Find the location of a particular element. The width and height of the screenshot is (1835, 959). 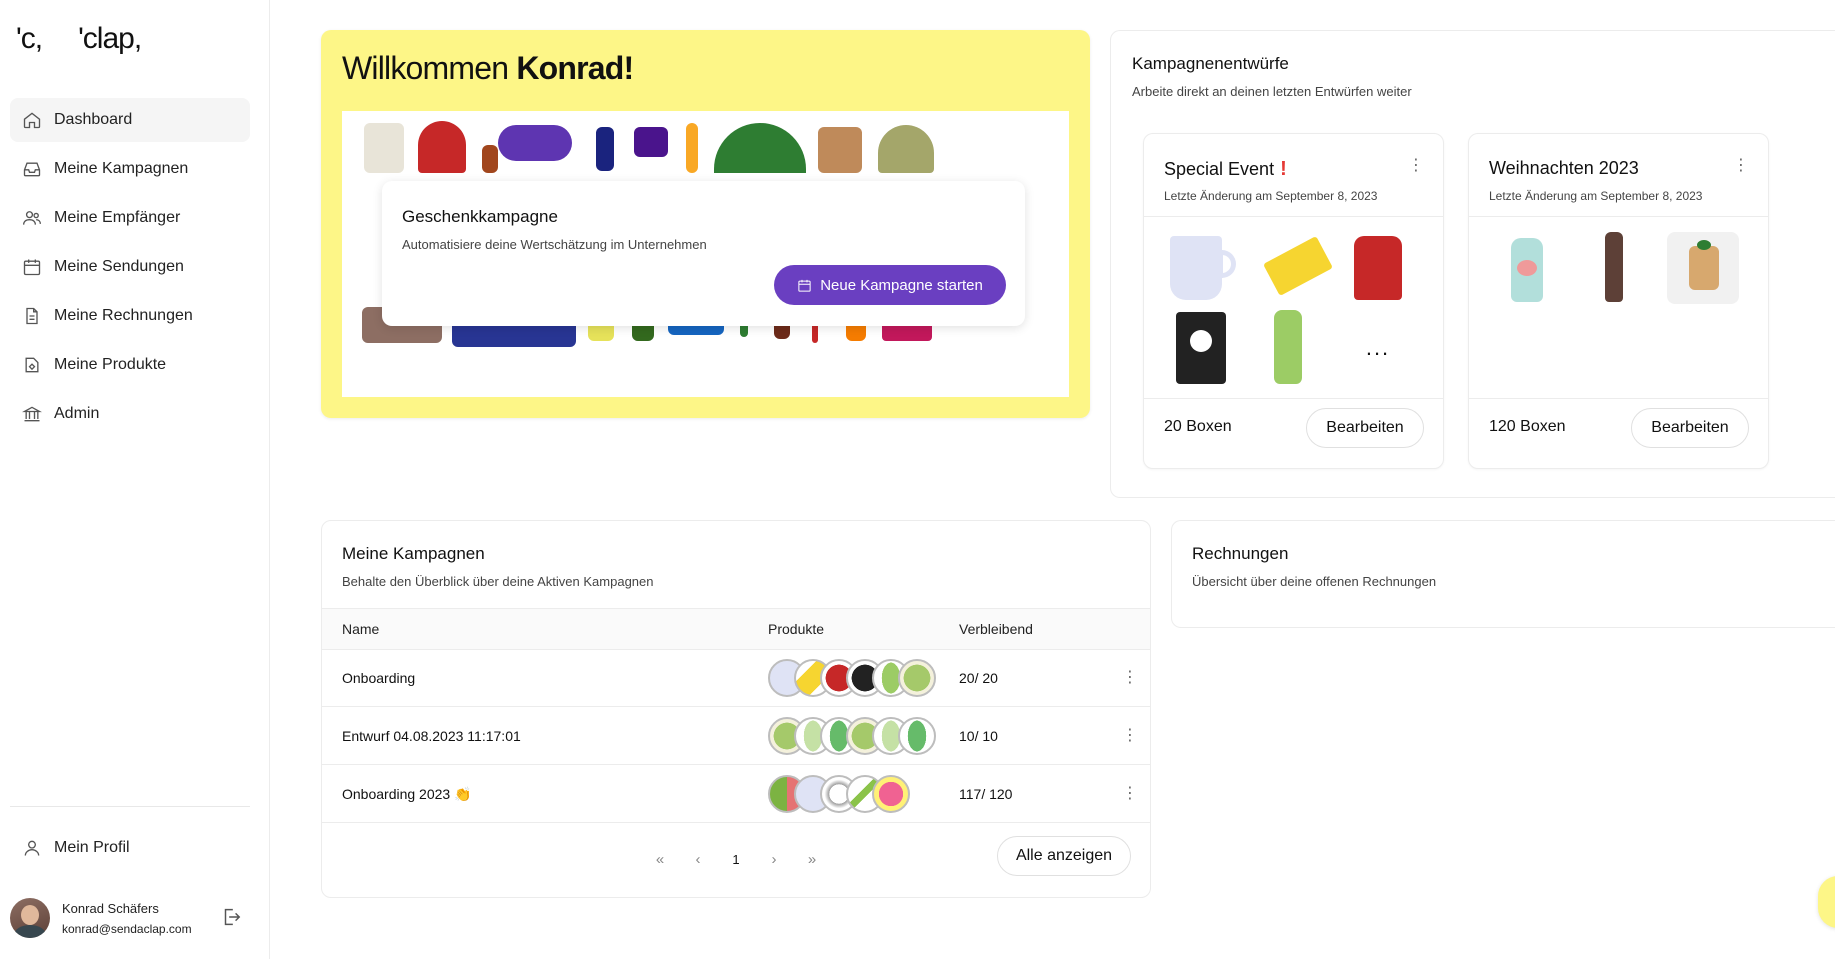

sidebar-item-label: Meine Produkte is located at coordinates (110, 364).